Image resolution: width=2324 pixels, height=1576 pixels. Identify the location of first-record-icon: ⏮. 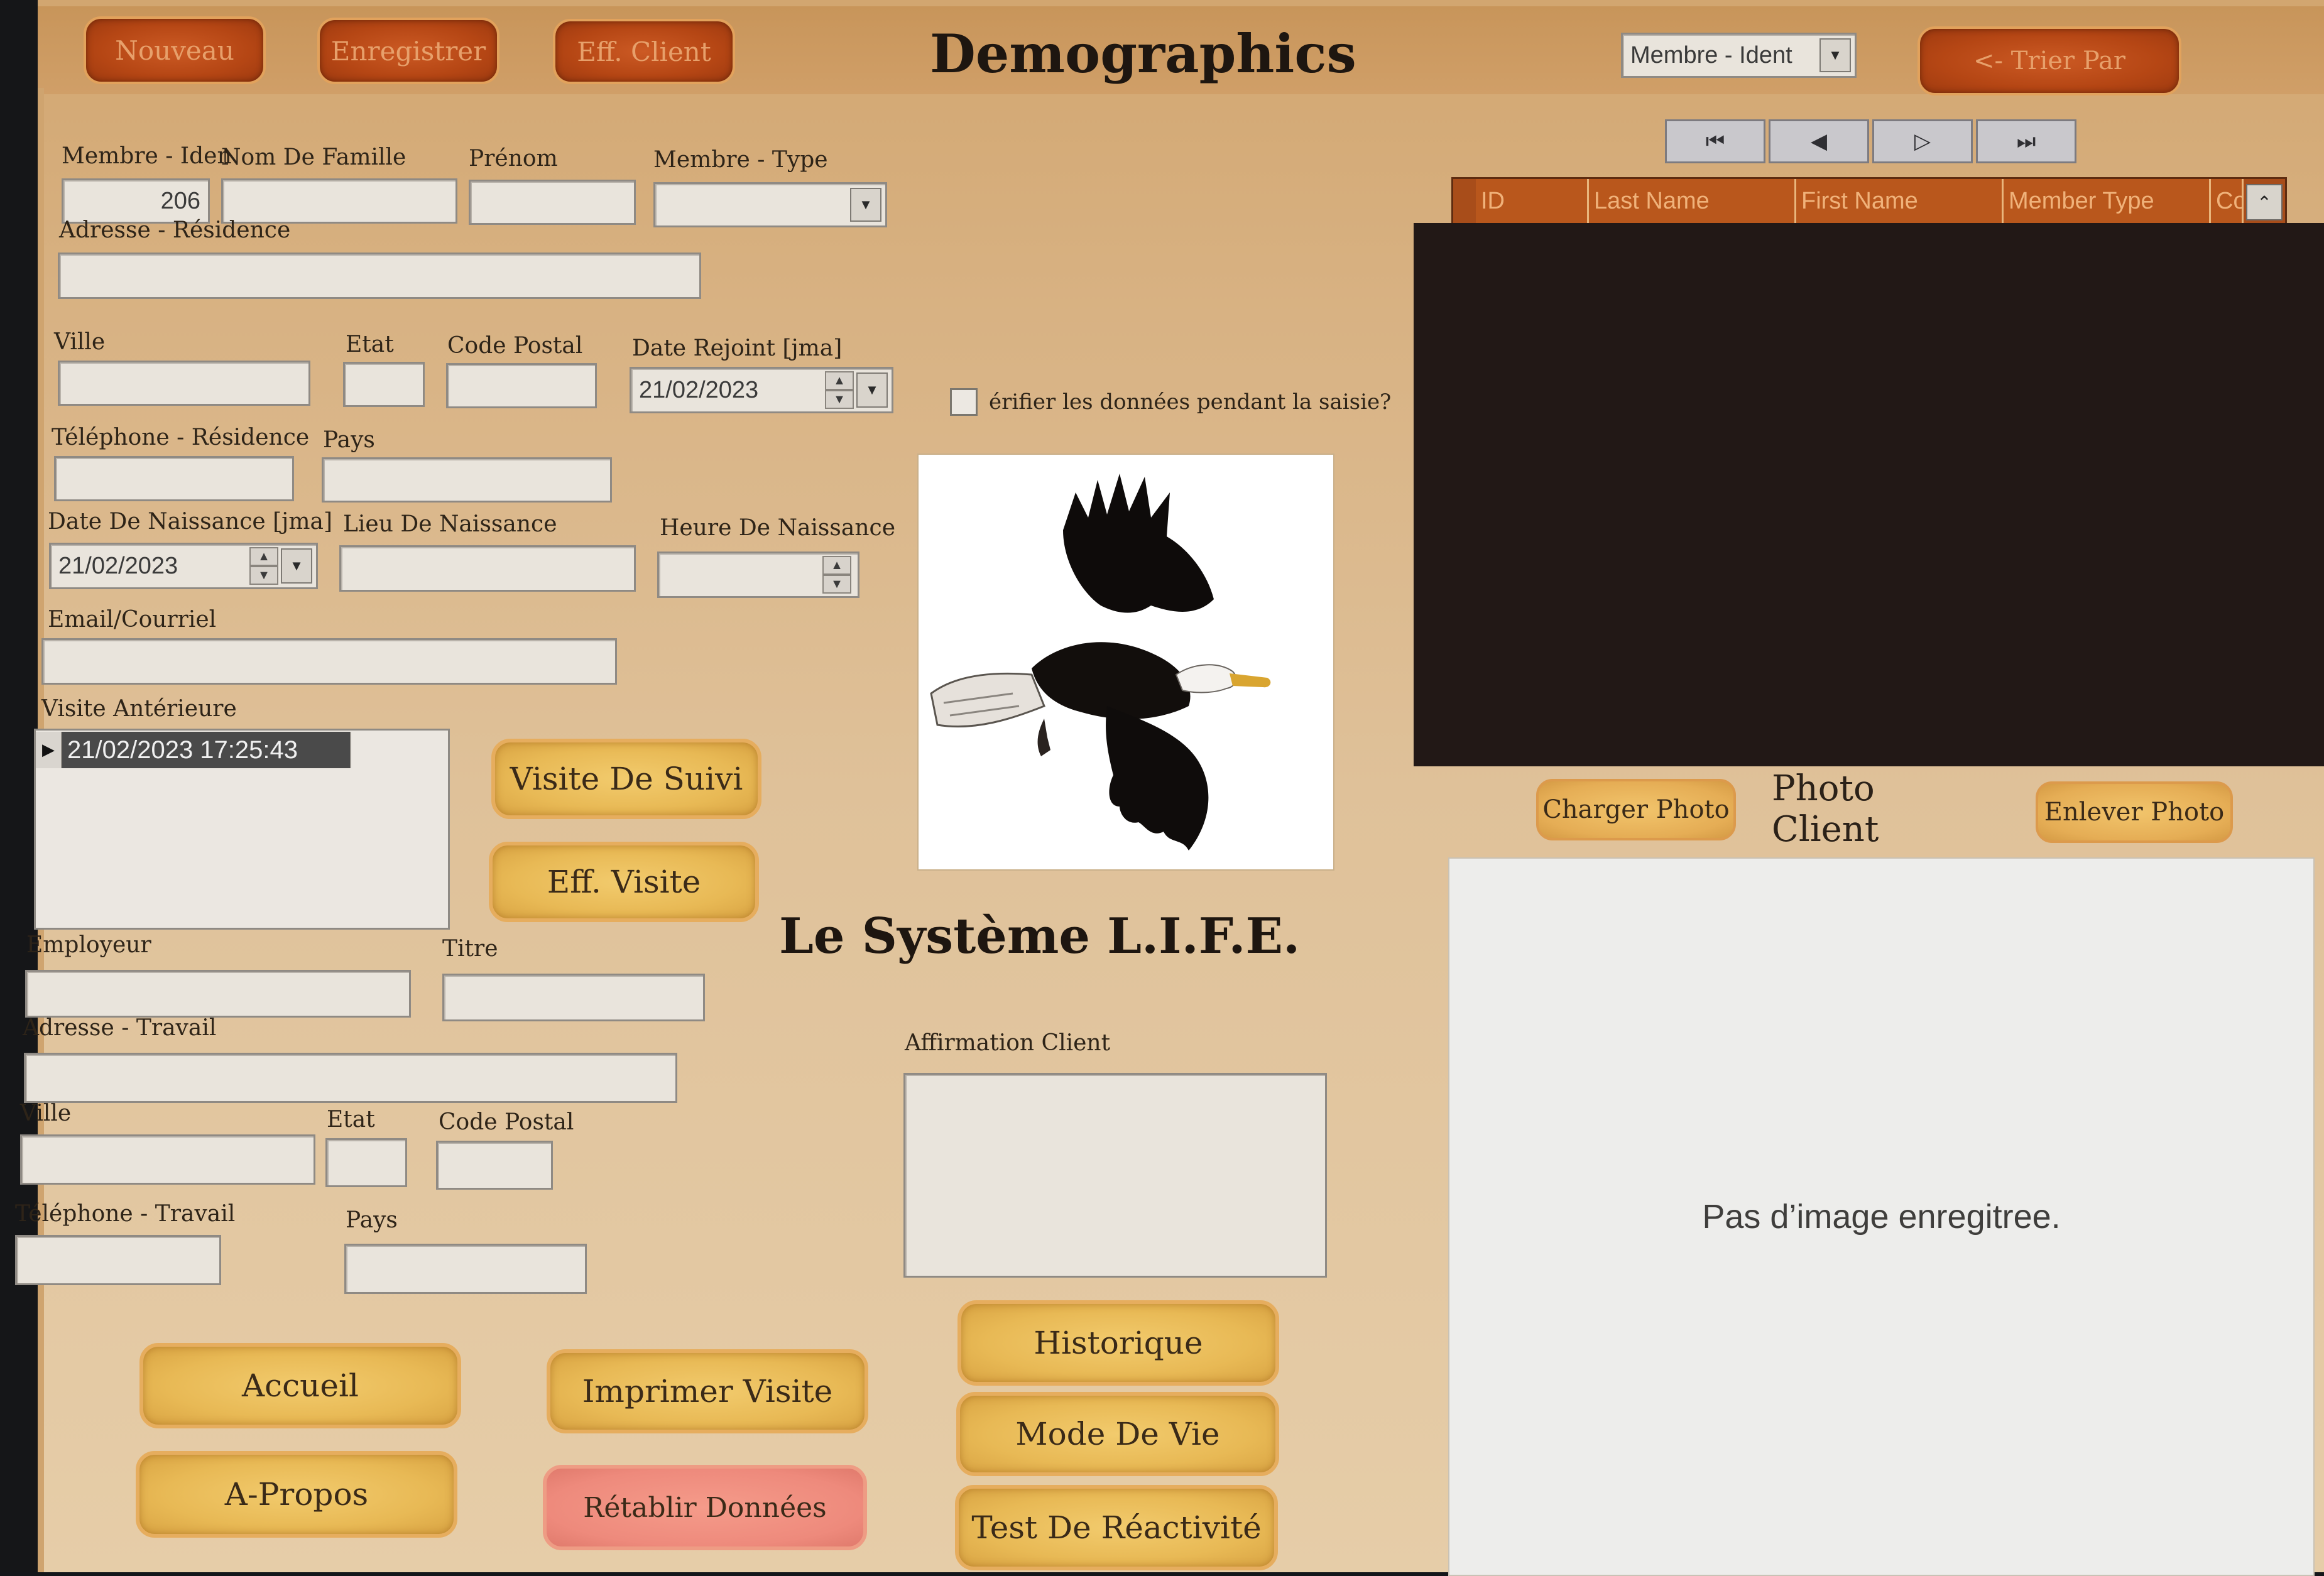
(1715, 141).